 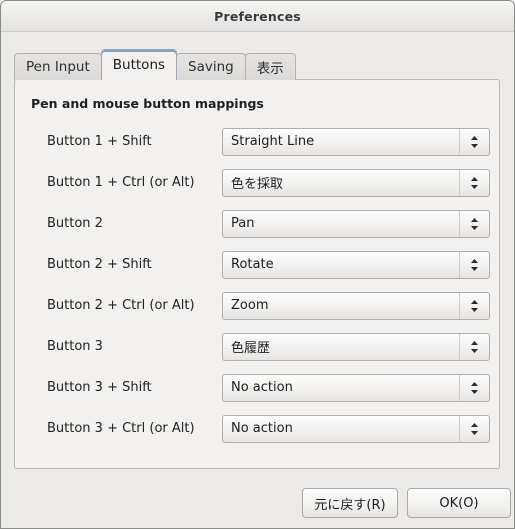 What do you see at coordinates (99, 264) in the screenshot?
I see `mapping-row-label: Button 2 + Shift` at bounding box center [99, 264].